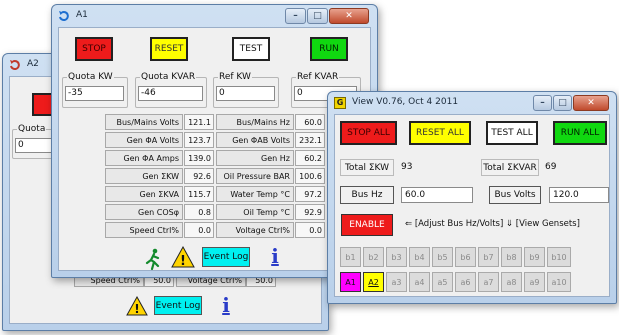 The image size is (619, 335). I want to click on meter-value: 60.0, so click(310, 122).